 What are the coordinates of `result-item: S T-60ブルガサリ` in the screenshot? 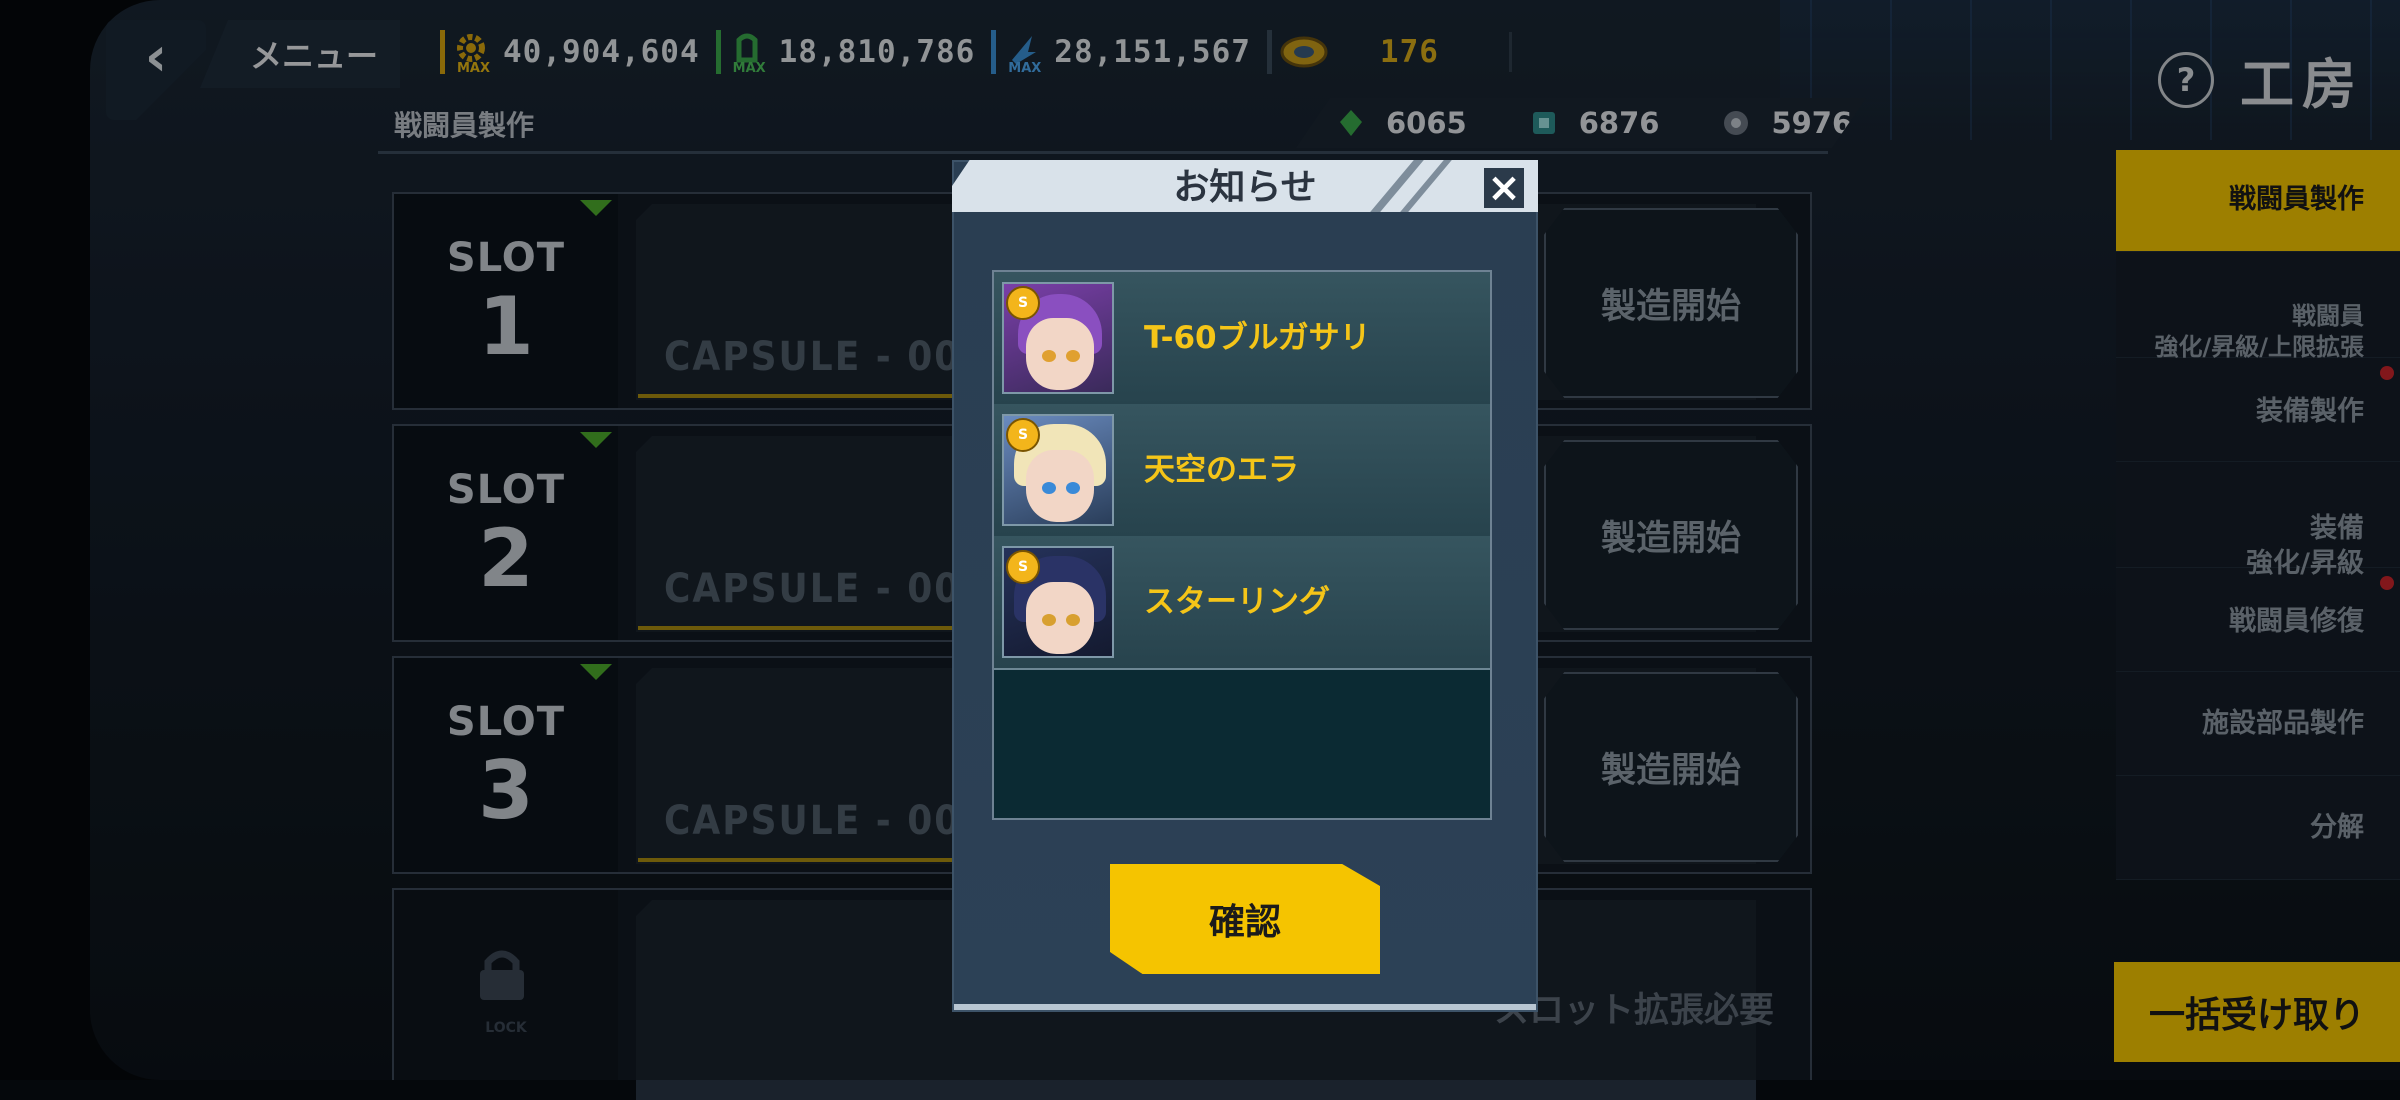 It's located at (1242, 339).